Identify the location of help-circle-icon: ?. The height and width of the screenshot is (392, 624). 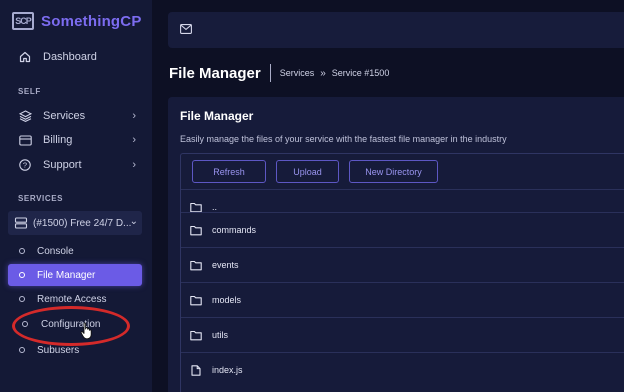
(25, 165).